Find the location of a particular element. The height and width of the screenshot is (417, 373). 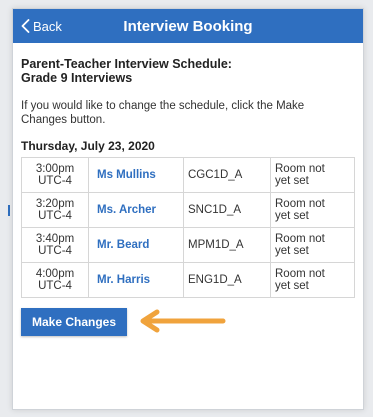

time-cell: 3:40pm UTC-4 is located at coordinates (55, 245).